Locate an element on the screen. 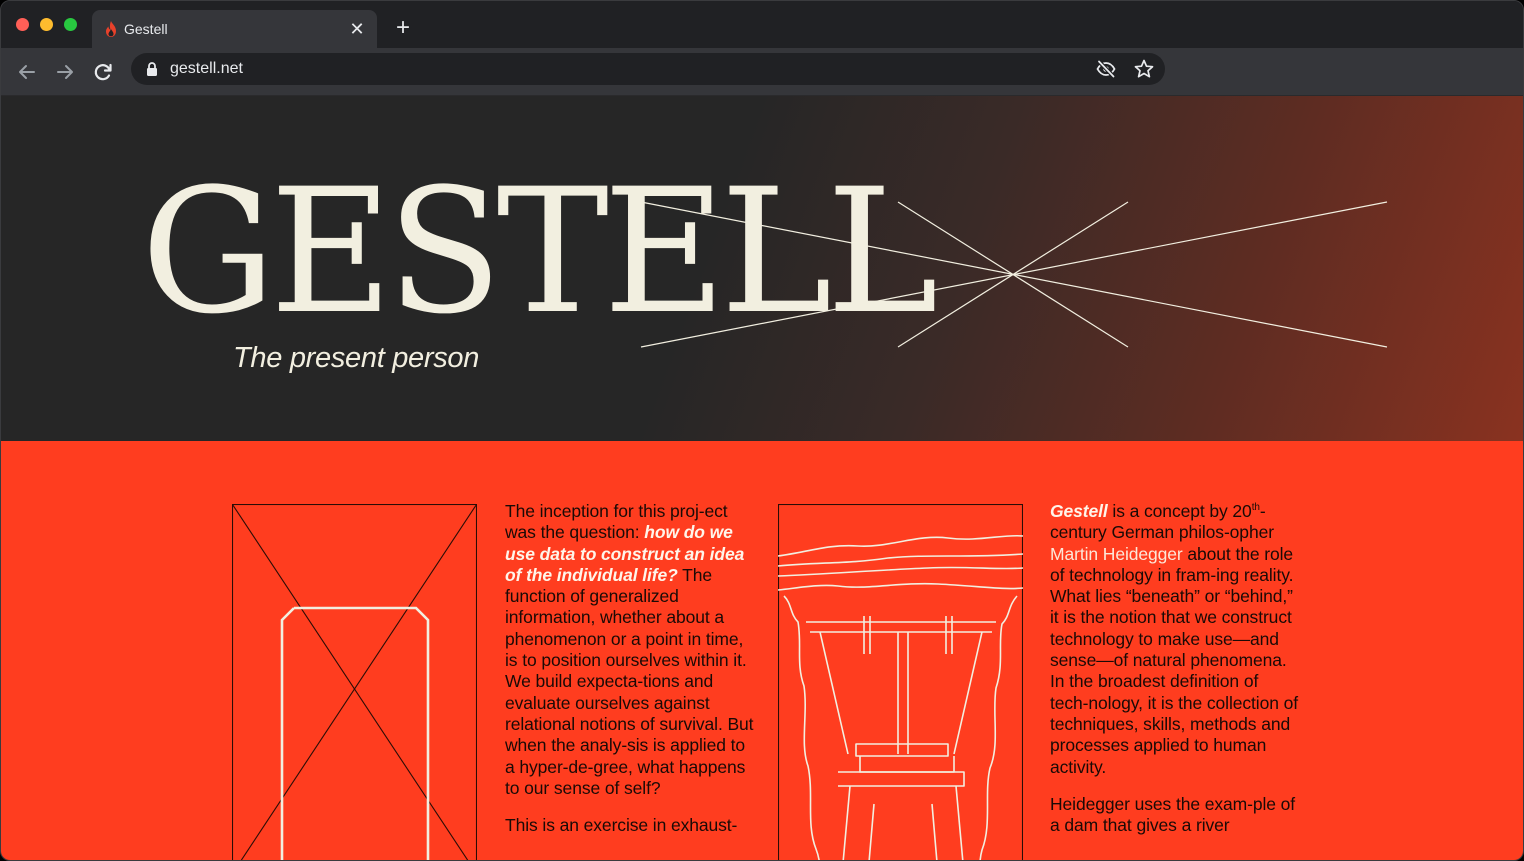 This screenshot has height=861, width=1524. url-text: gestell.net is located at coordinates (206, 69).